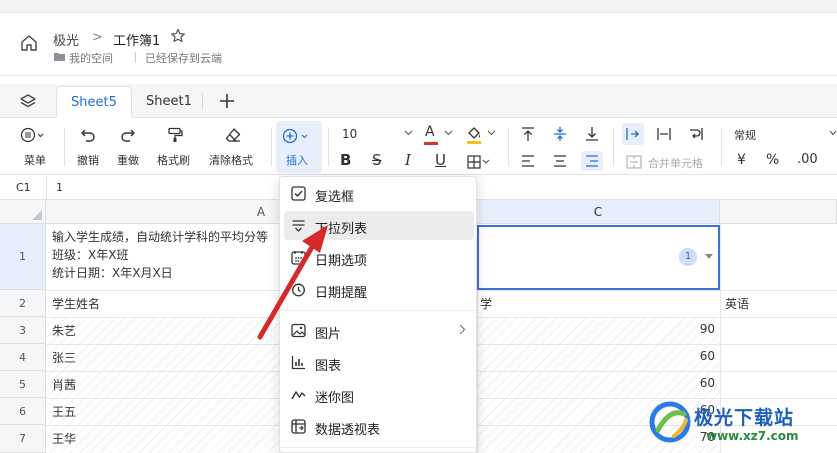  What do you see at coordinates (169, 102) in the screenshot?
I see `tab-sheet1: Sheet1` at bounding box center [169, 102].